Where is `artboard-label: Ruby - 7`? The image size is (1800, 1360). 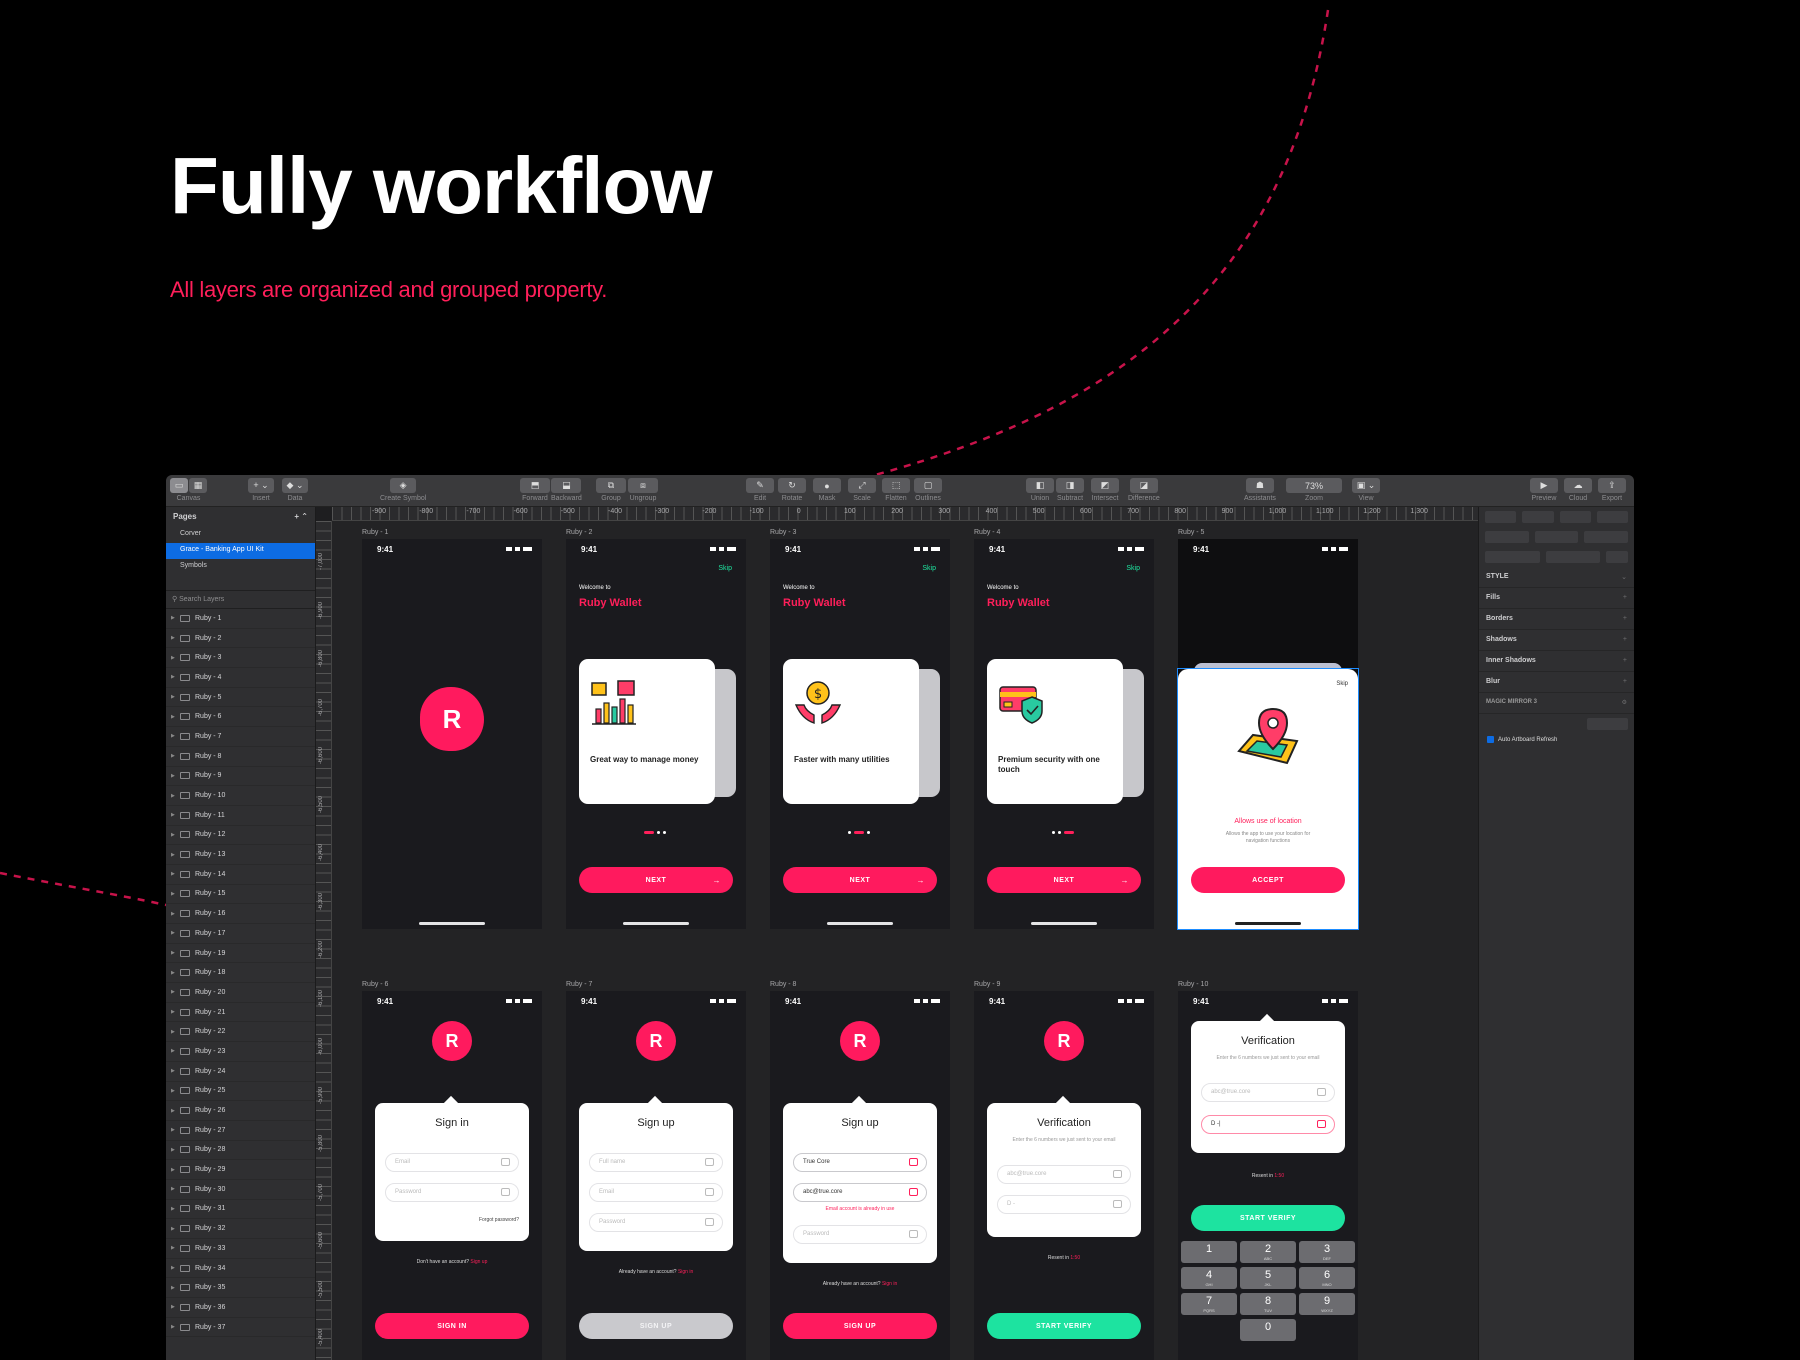 artboard-label: Ruby - 7 is located at coordinates (579, 984).